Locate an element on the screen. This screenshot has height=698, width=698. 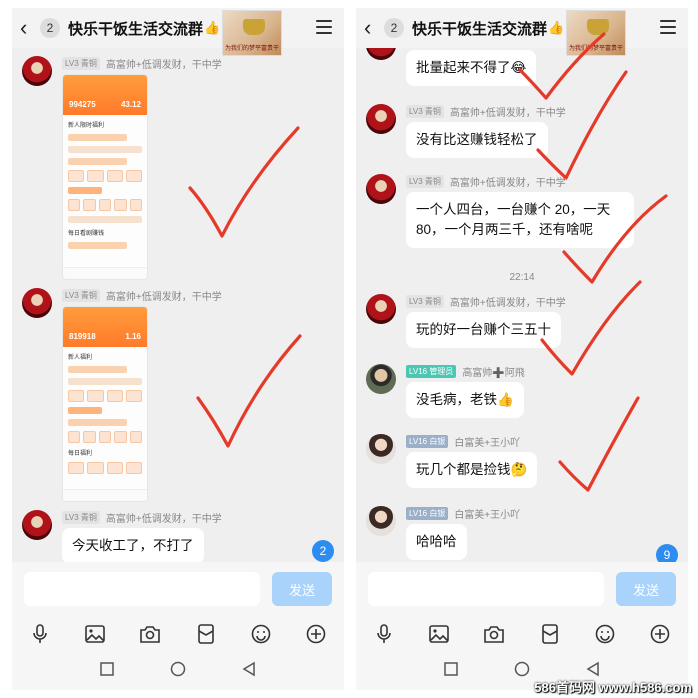
timestamp: 22:14 is located at coordinates (522, 277).